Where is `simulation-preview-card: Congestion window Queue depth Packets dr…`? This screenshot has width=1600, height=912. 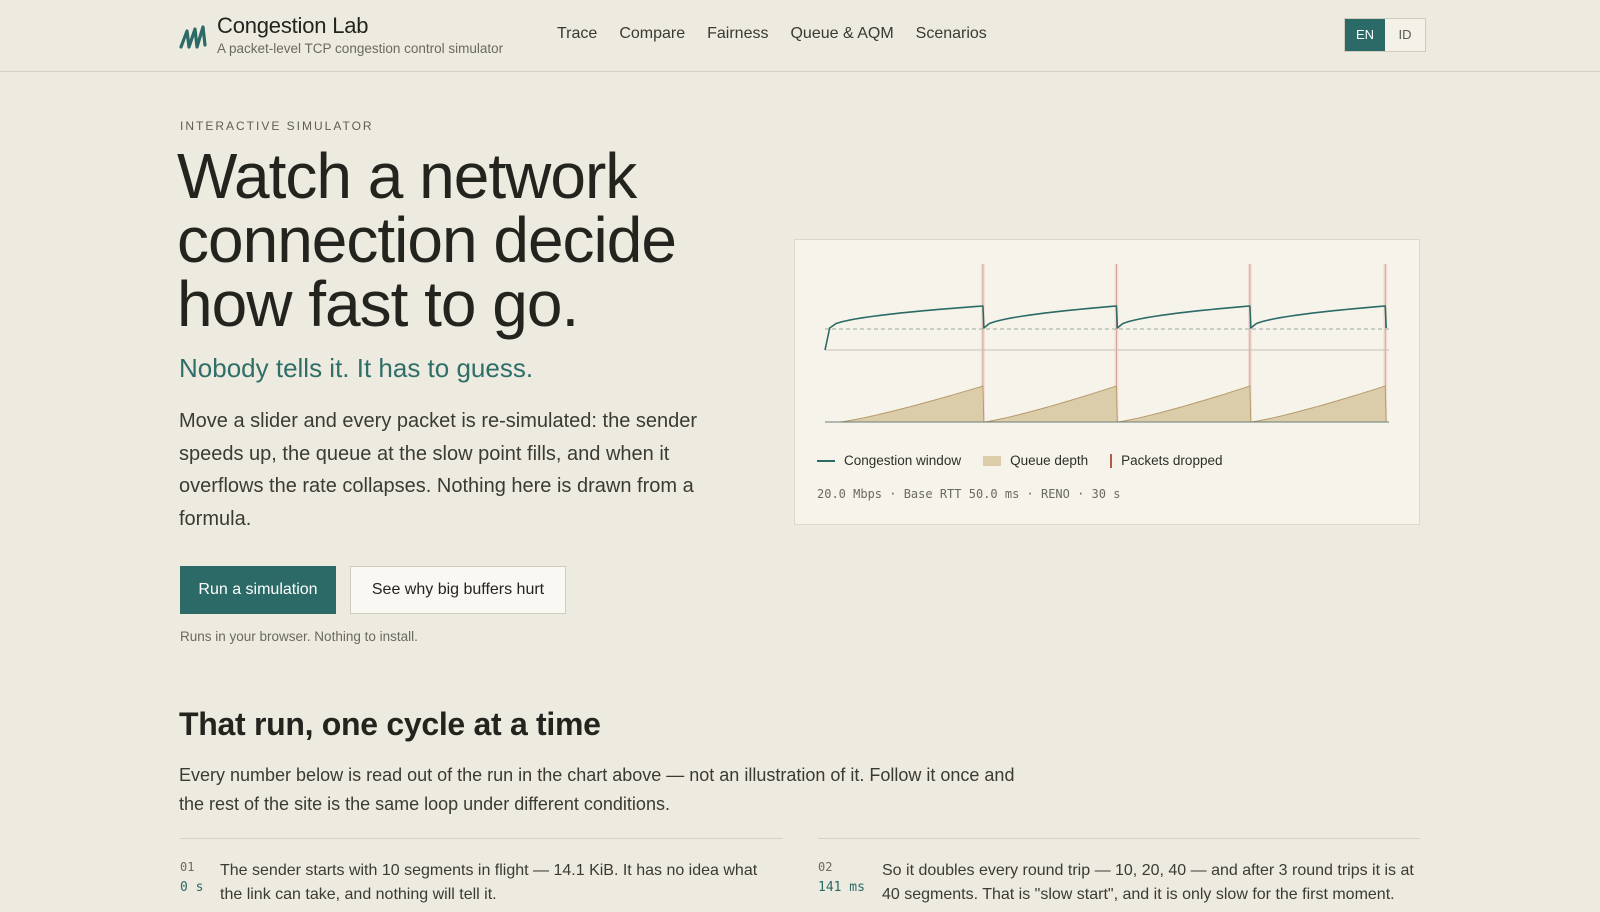
simulation-preview-card: Congestion window Queue depth Packets dr… is located at coordinates (1107, 382).